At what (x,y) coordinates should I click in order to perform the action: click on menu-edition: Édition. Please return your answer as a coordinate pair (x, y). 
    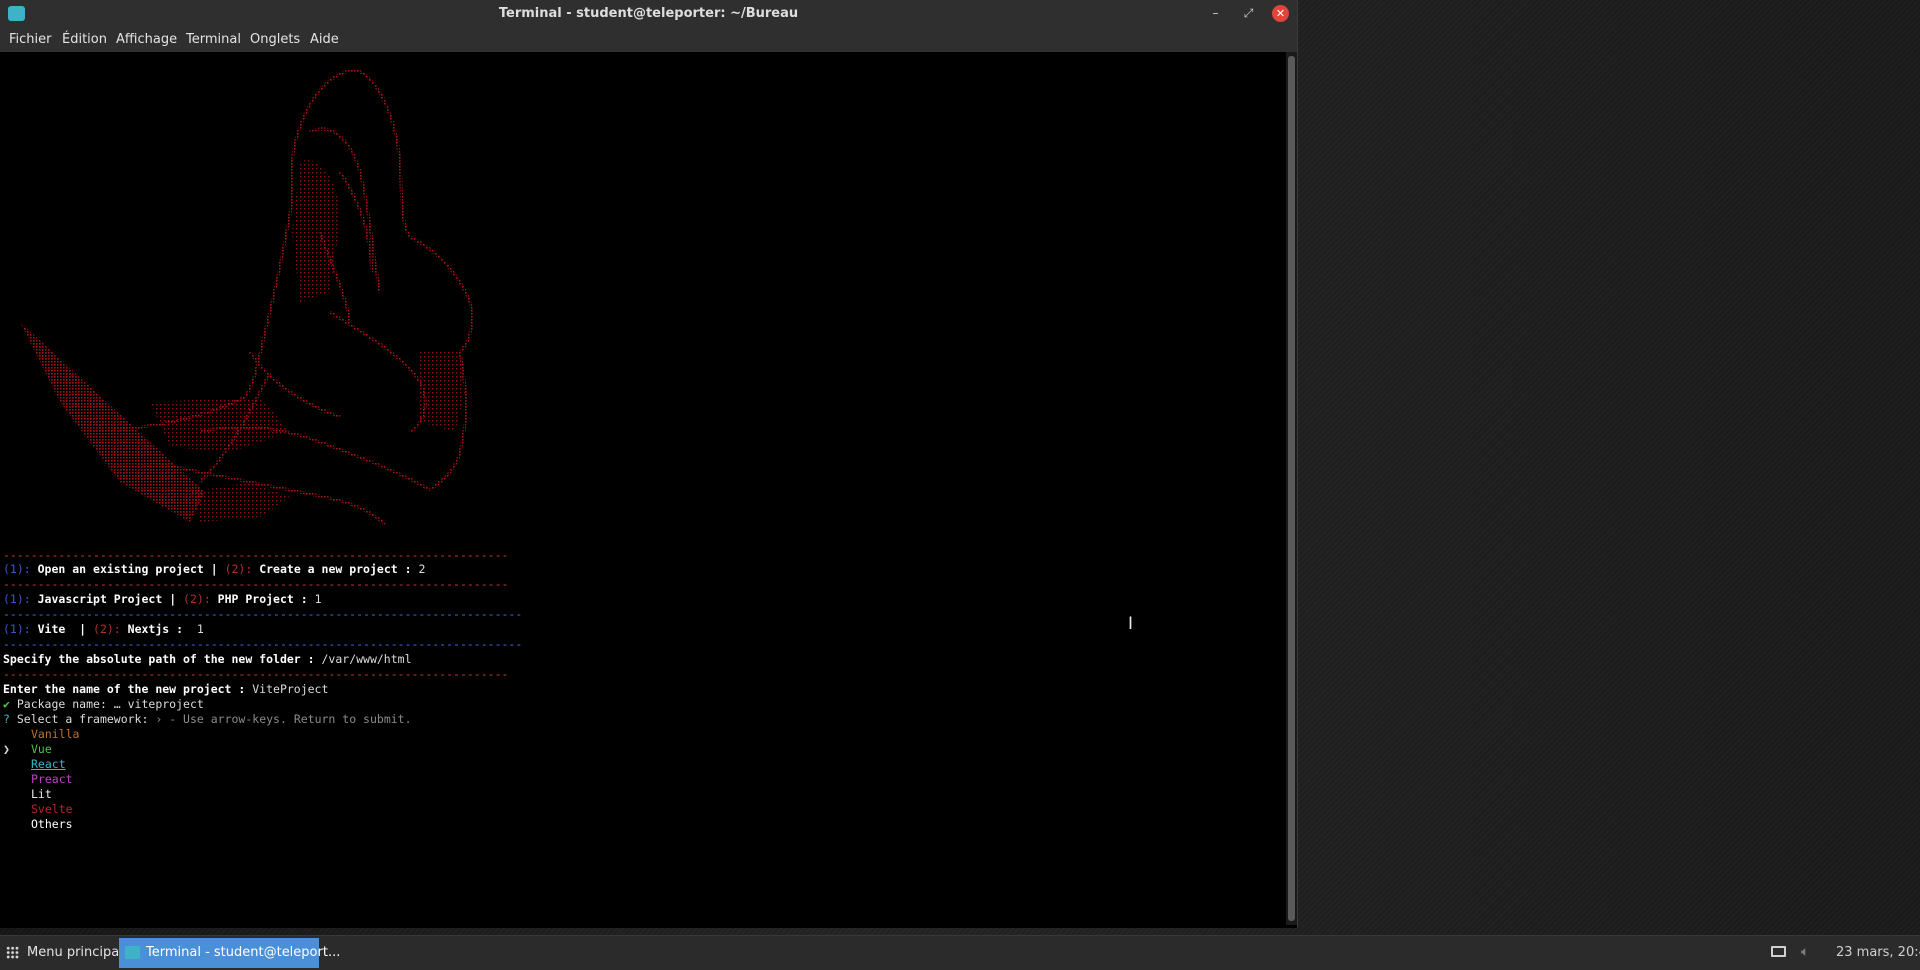
    Looking at the image, I should click on (84, 39).